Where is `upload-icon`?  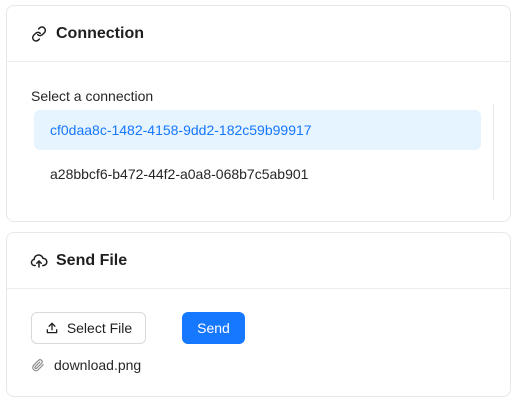 upload-icon is located at coordinates (52, 328).